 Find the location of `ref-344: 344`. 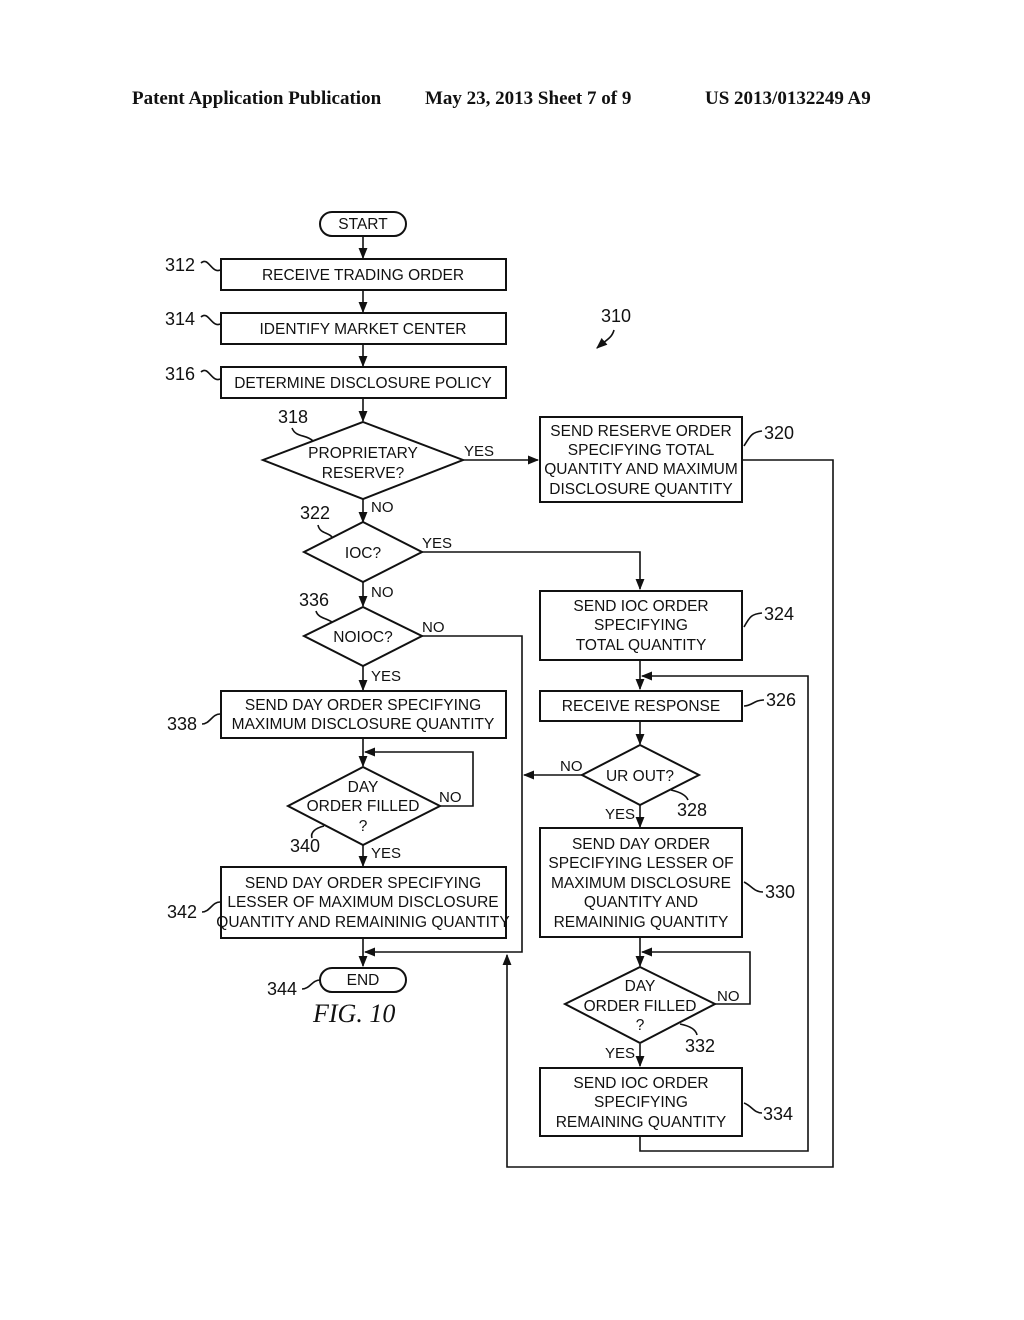

ref-344: 344 is located at coordinates (282, 989).